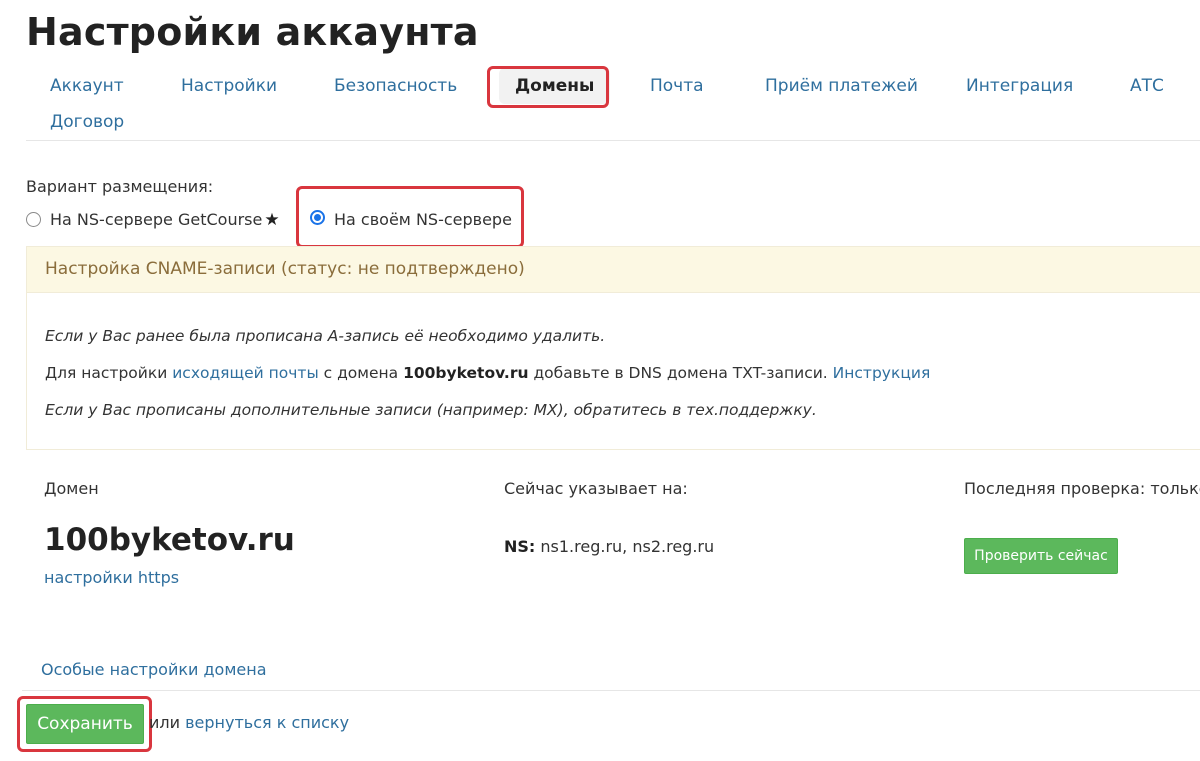 The height and width of the screenshot is (761, 1200). What do you see at coordinates (611, 690) in the screenshot?
I see `footer-divider` at bounding box center [611, 690].